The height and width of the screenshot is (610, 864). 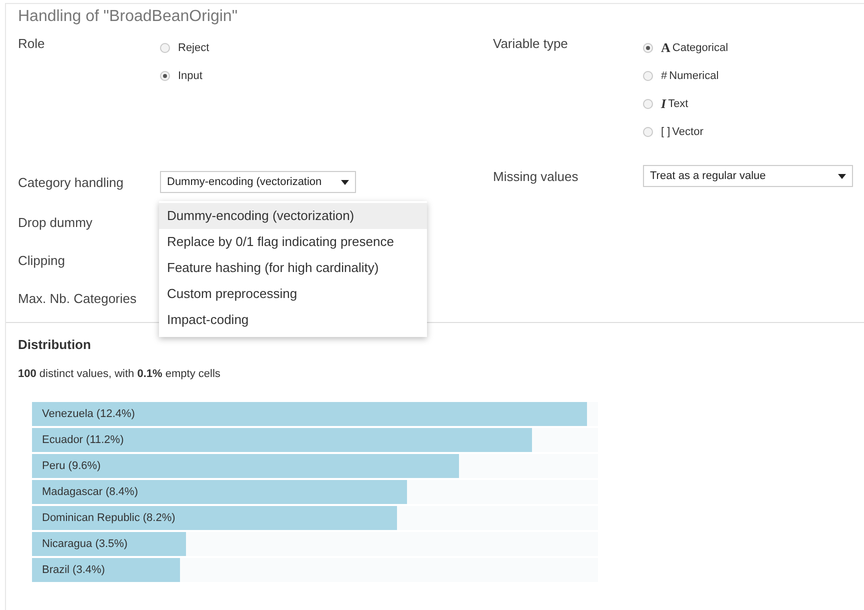 I want to click on menu-item: Custom preprocessing, so click(x=293, y=294).